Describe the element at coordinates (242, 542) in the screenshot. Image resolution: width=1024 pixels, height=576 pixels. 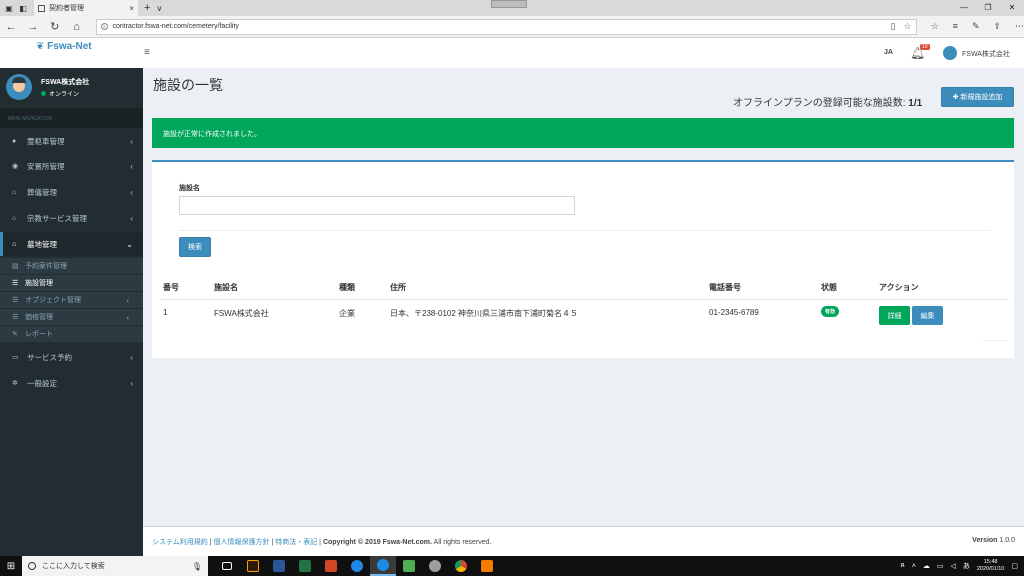
I see `privacy-link: 個人情報保護方針` at that location.